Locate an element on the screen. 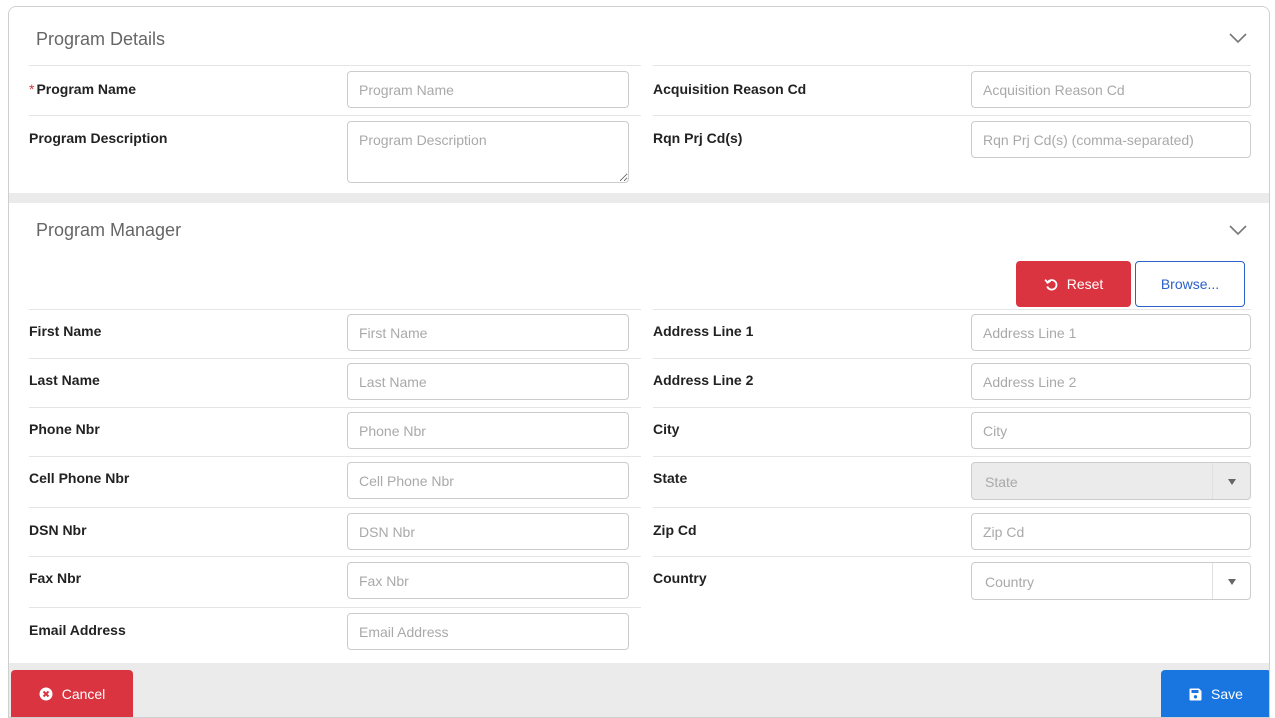 The height and width of the screenshot is (718, 1275). acquisition-reason-cd-label: Acquisition Reason Cd is located at coordinates (730, 89).